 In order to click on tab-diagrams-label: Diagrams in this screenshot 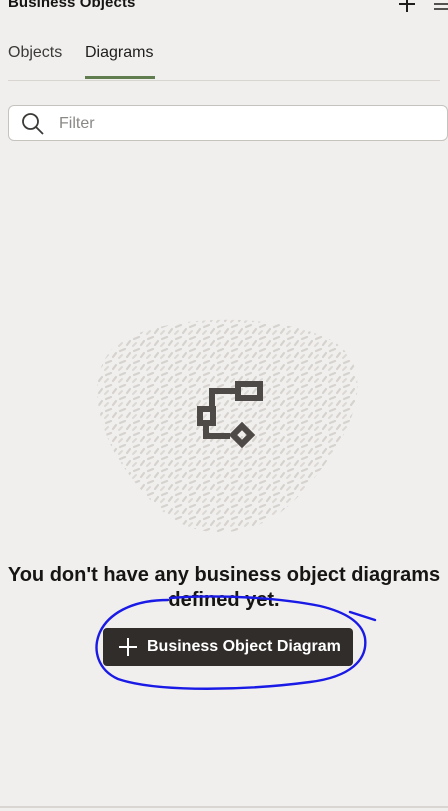, I will do `click(119, 52)`.